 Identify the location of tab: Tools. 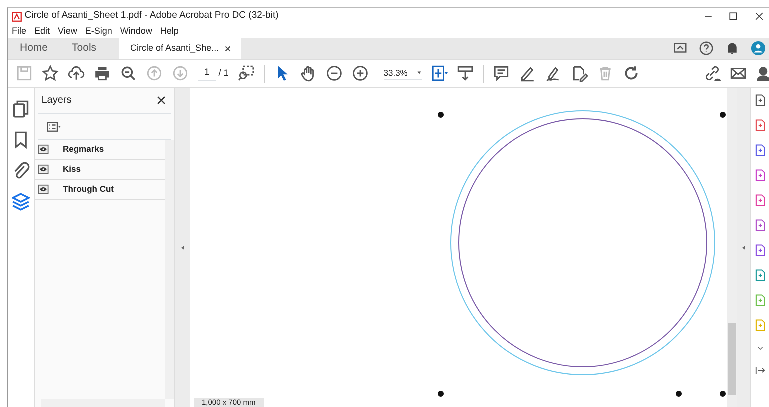
(84, 48).